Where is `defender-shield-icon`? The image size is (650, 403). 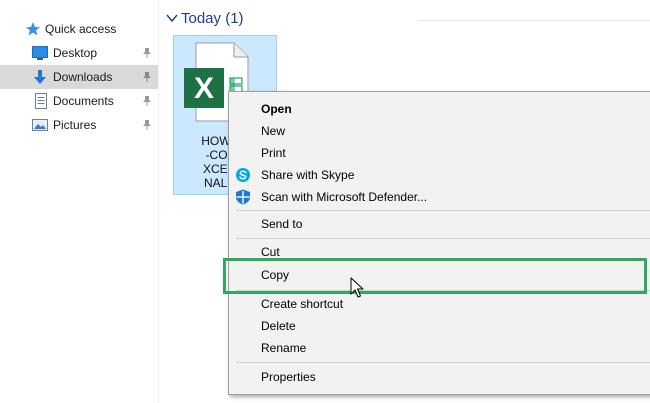 defender-shield-icon is located at coordinates (243, 197).